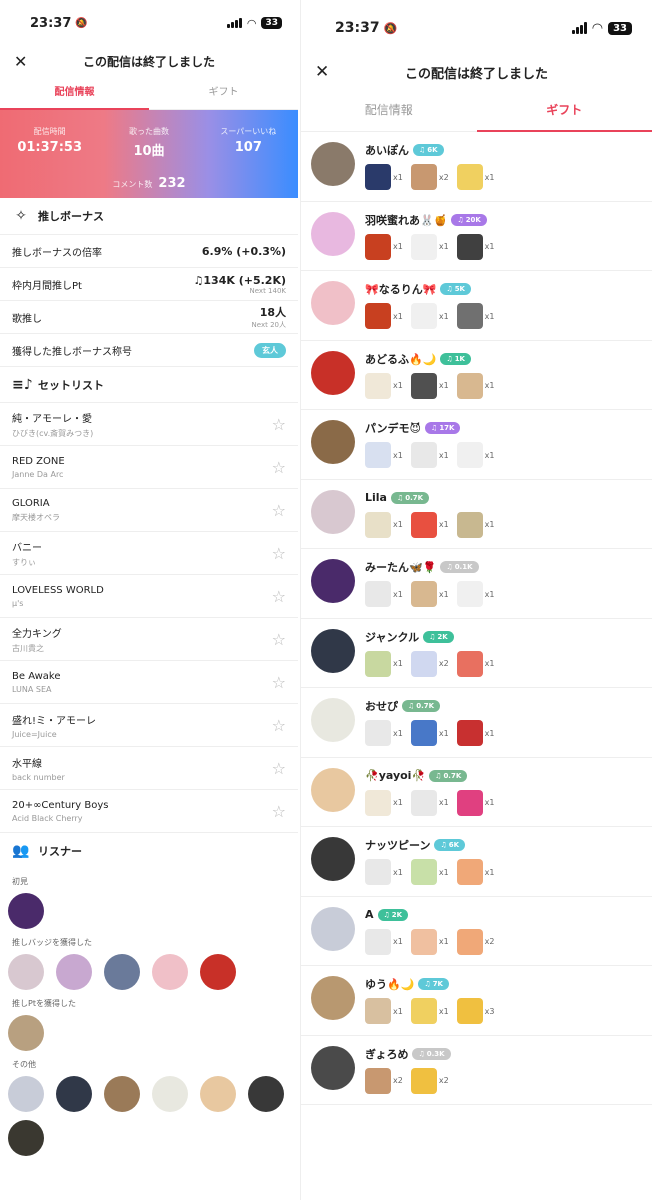  What do you see at coordinates (57, 253) in the screenshot?
I see `bonus-row-label: 推しボーナスの倍率` at bounding box center [57, 253].